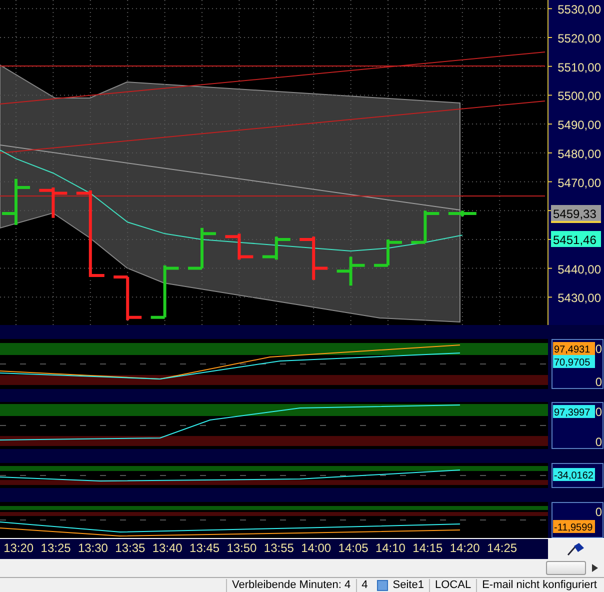 The height and width of the screenshot is (592, 604). What do you see at coordinates (579, 39) in the screenshot?
I see `price-axis-label: 5520,00` at bounding box center [579, 39].